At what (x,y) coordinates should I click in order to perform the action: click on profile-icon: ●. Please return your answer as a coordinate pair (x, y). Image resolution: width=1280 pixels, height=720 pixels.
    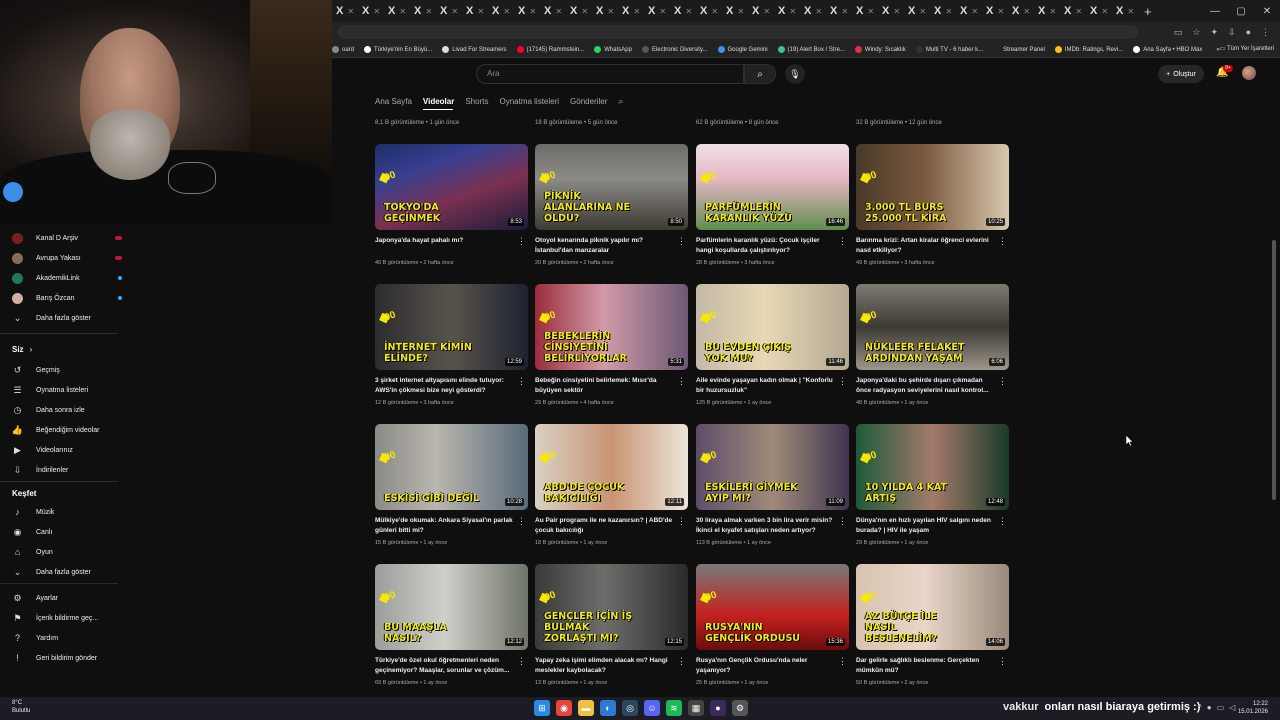
    Looking at the image, I should click on (1248, 32).